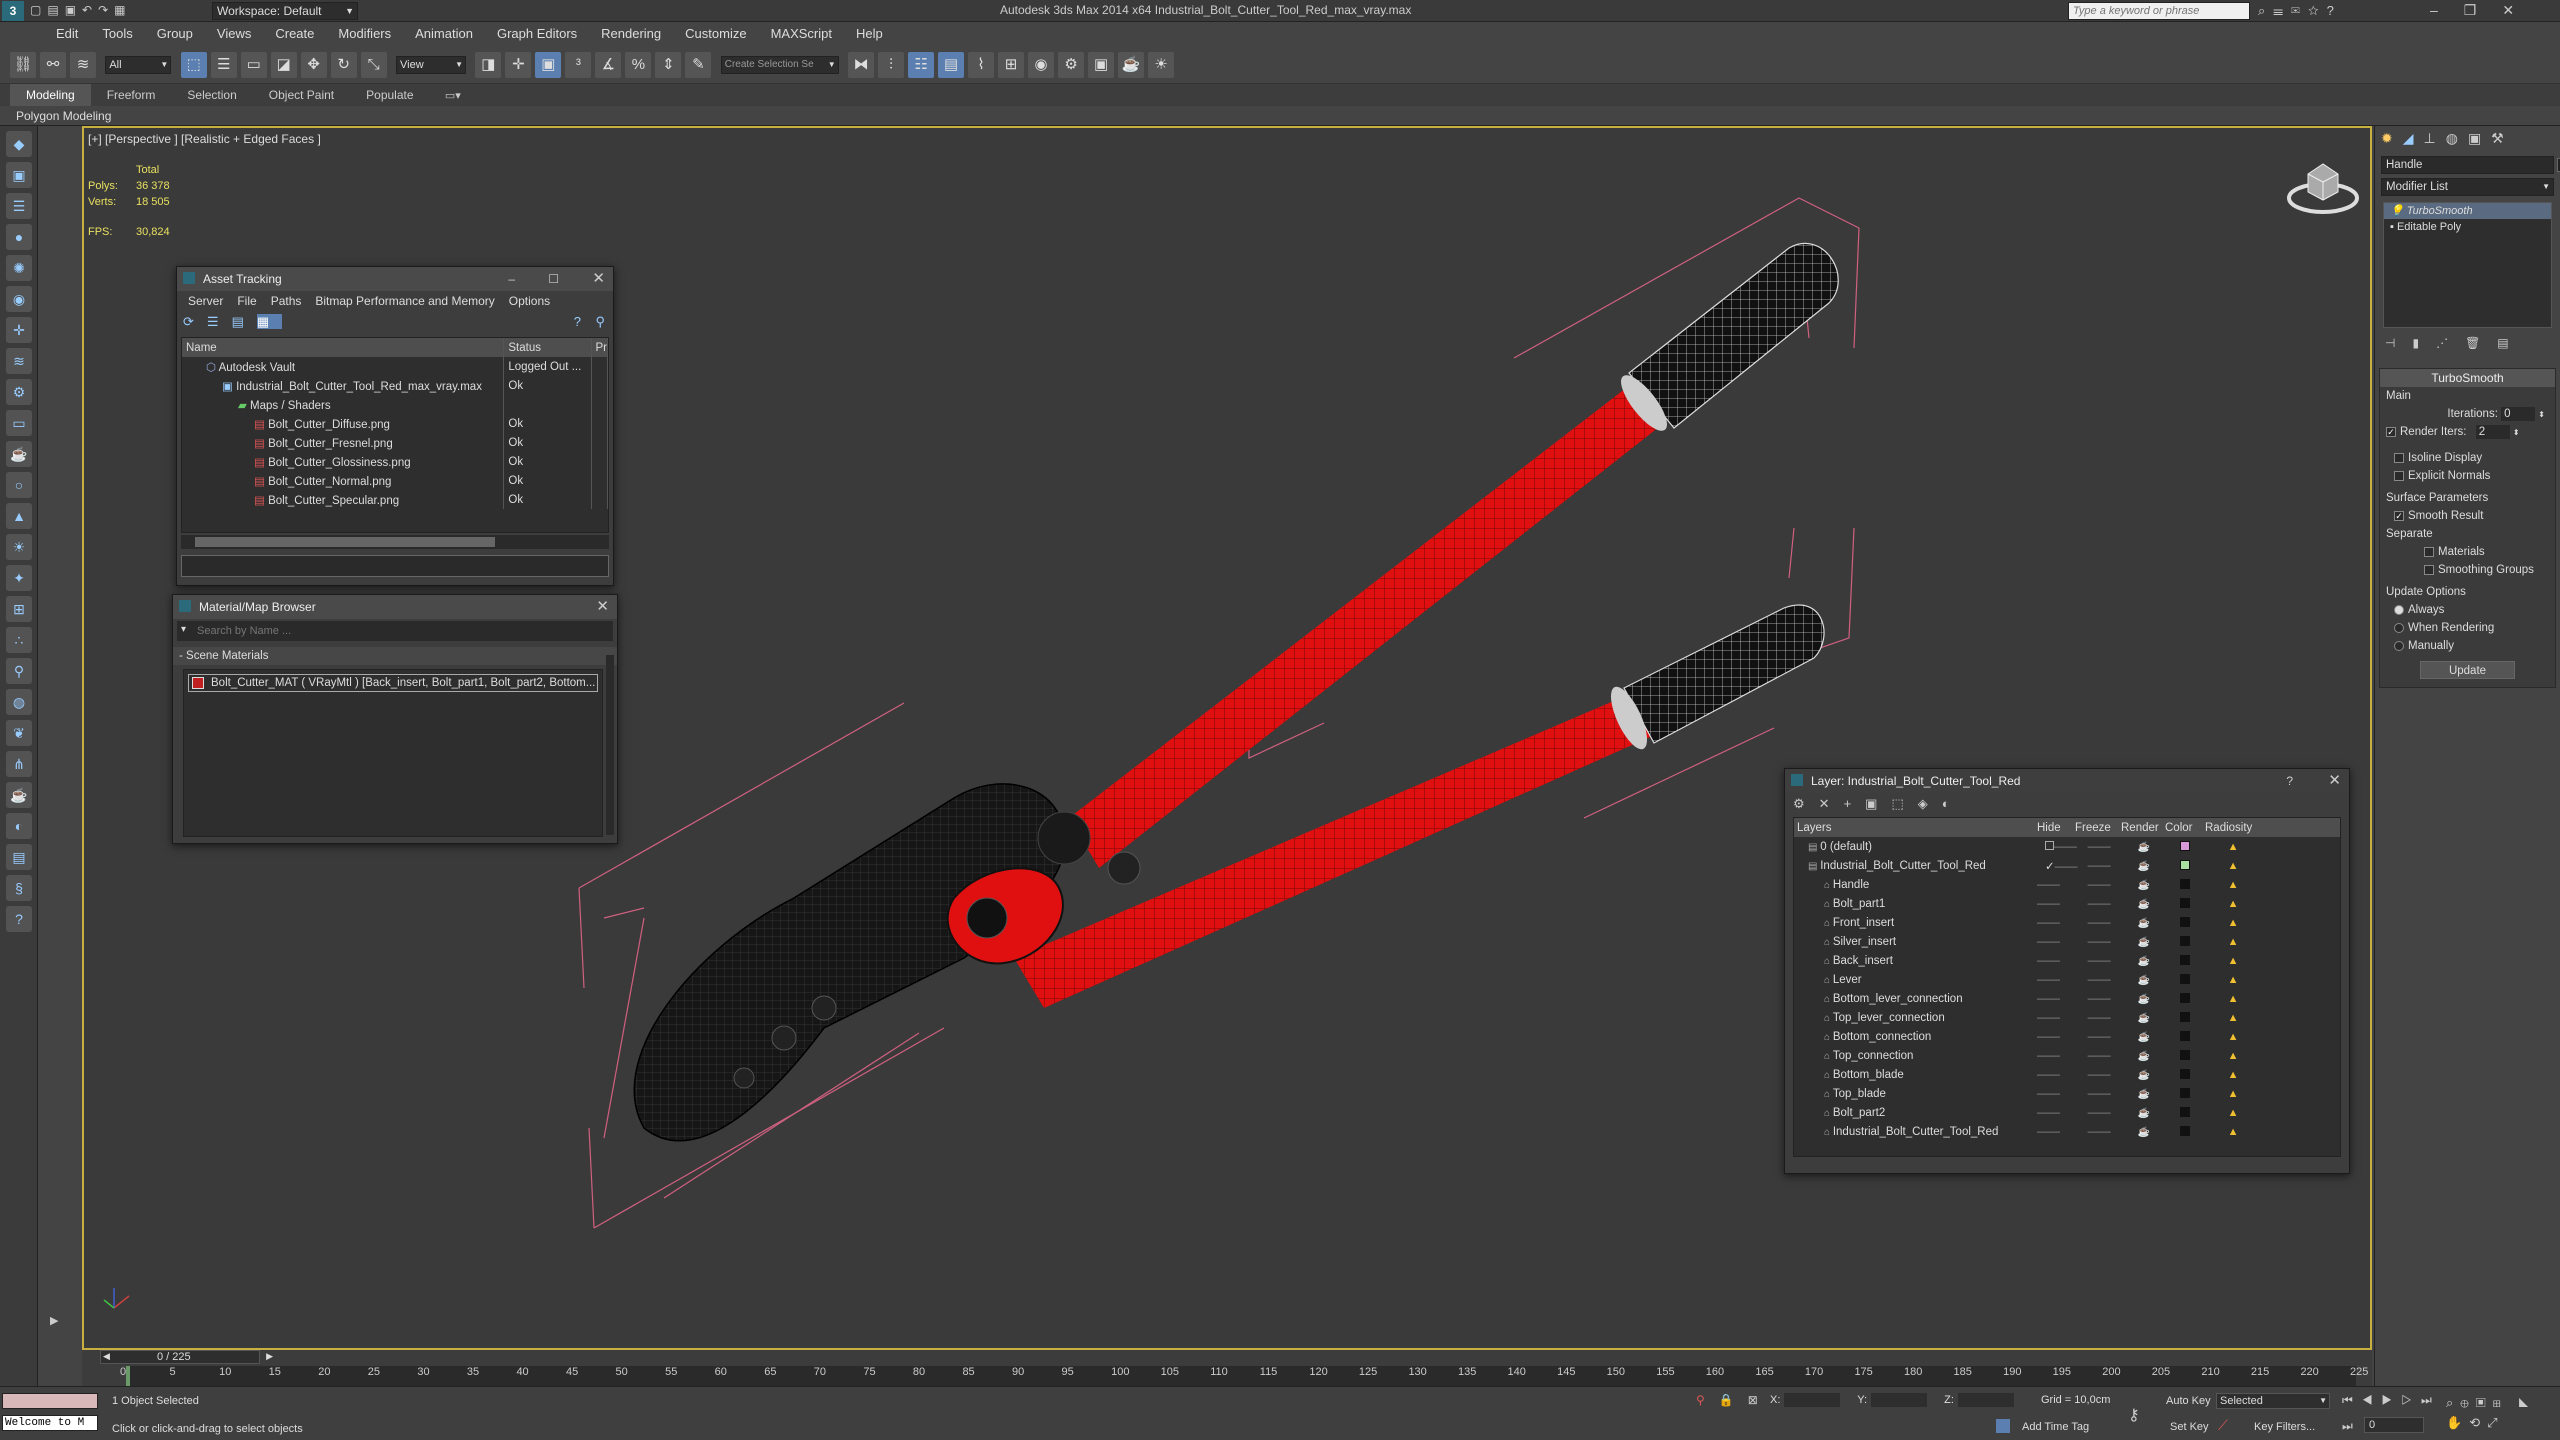 The height and width of the screenshot is (1440, 2560). Describe the element at coordinates (488, 65) in the screenshot. I see `pivot-center-icon: ◨` at that location.